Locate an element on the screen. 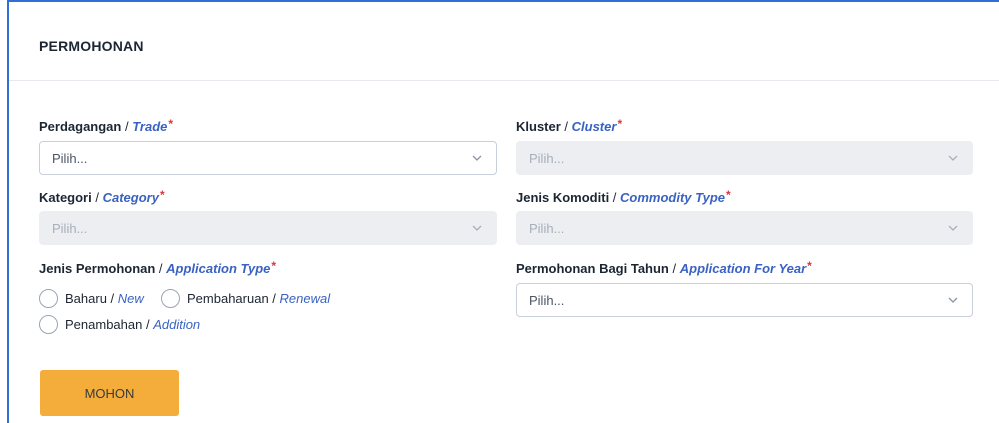 The height and width of the screenshot is (423, 999). radio-new-label: Baharu / New is located at coordinates (104, 298).